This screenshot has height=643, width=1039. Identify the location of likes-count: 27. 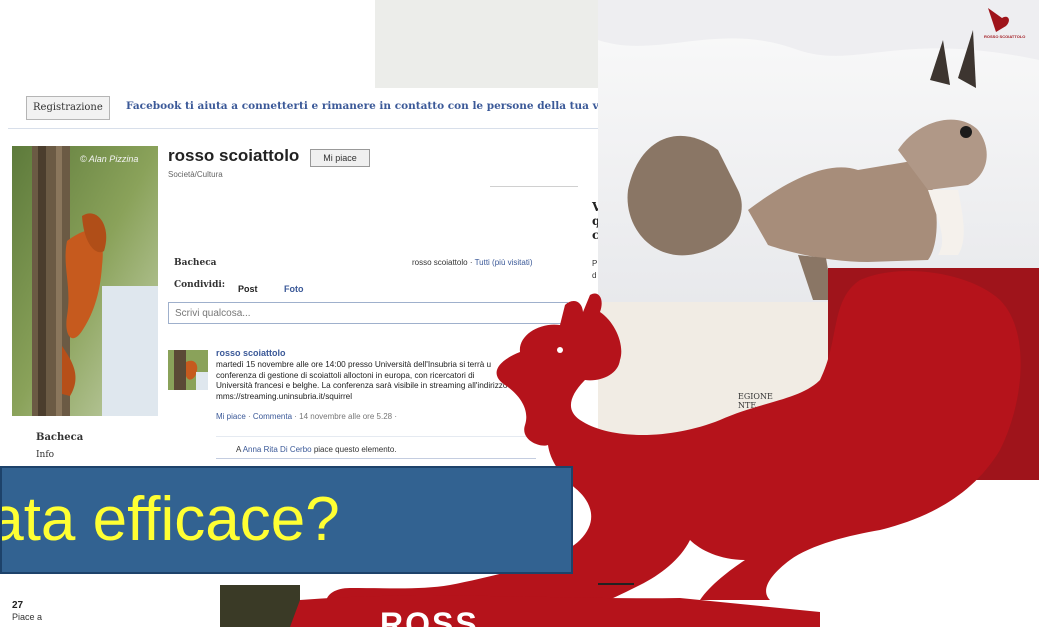
(18, 605).